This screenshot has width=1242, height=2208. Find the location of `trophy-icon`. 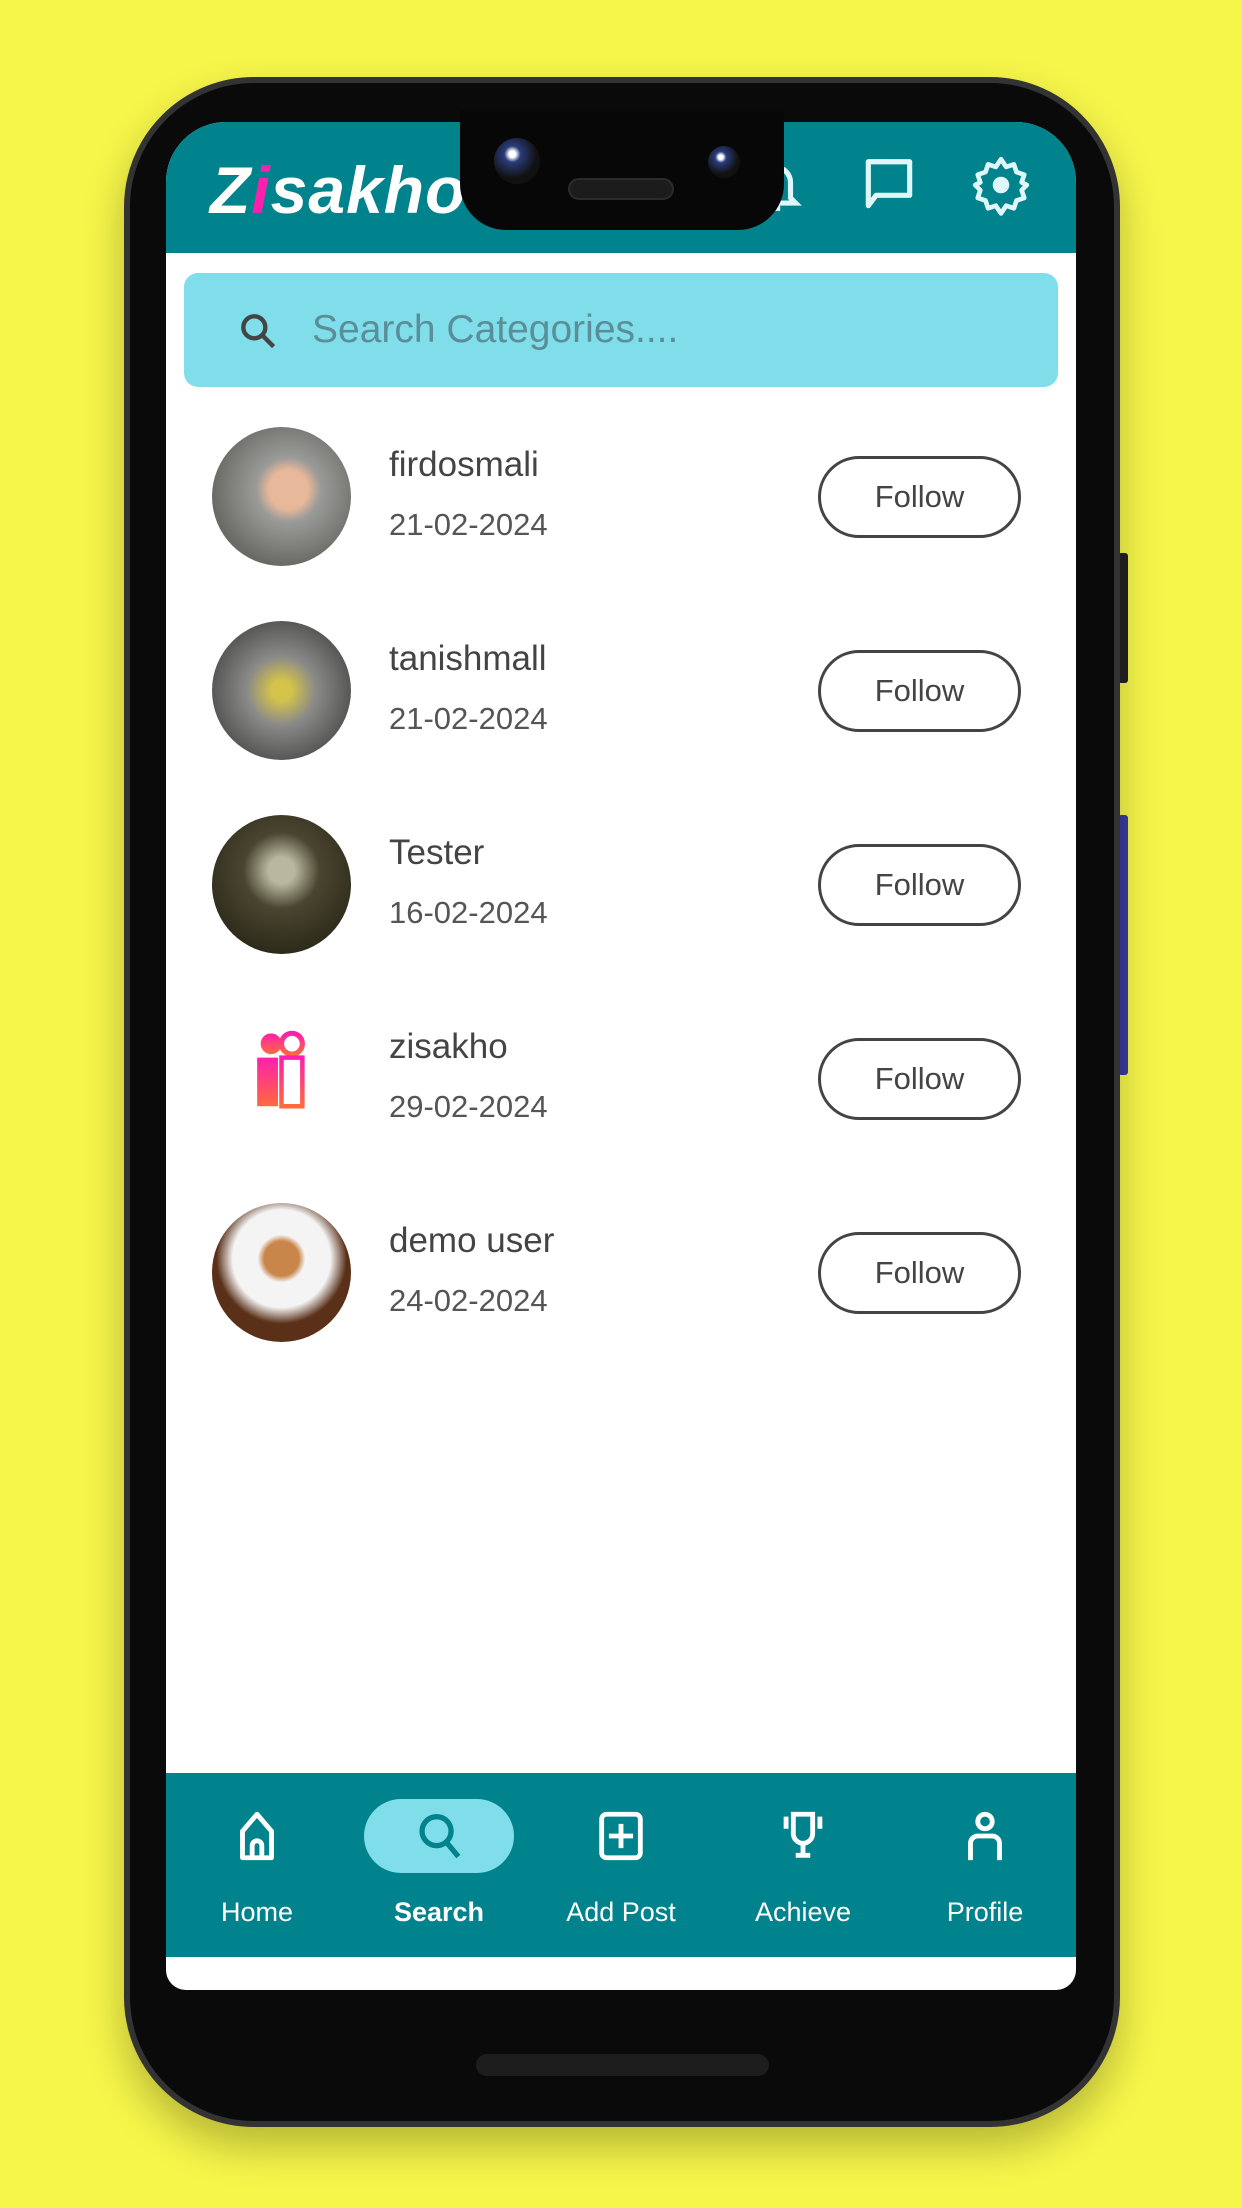

trophy-icon is located at coordinates (803, 1834).